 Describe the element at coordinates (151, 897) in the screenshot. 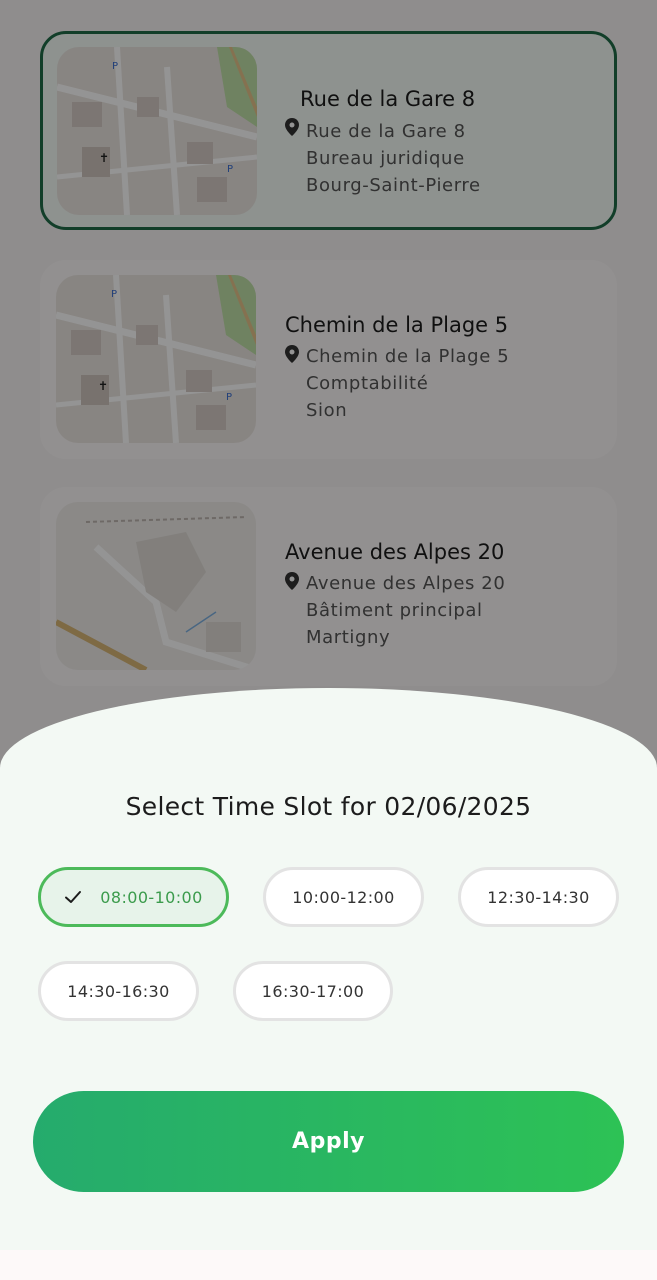

I see `time-slot-label: 08:00-10:00` at that location.